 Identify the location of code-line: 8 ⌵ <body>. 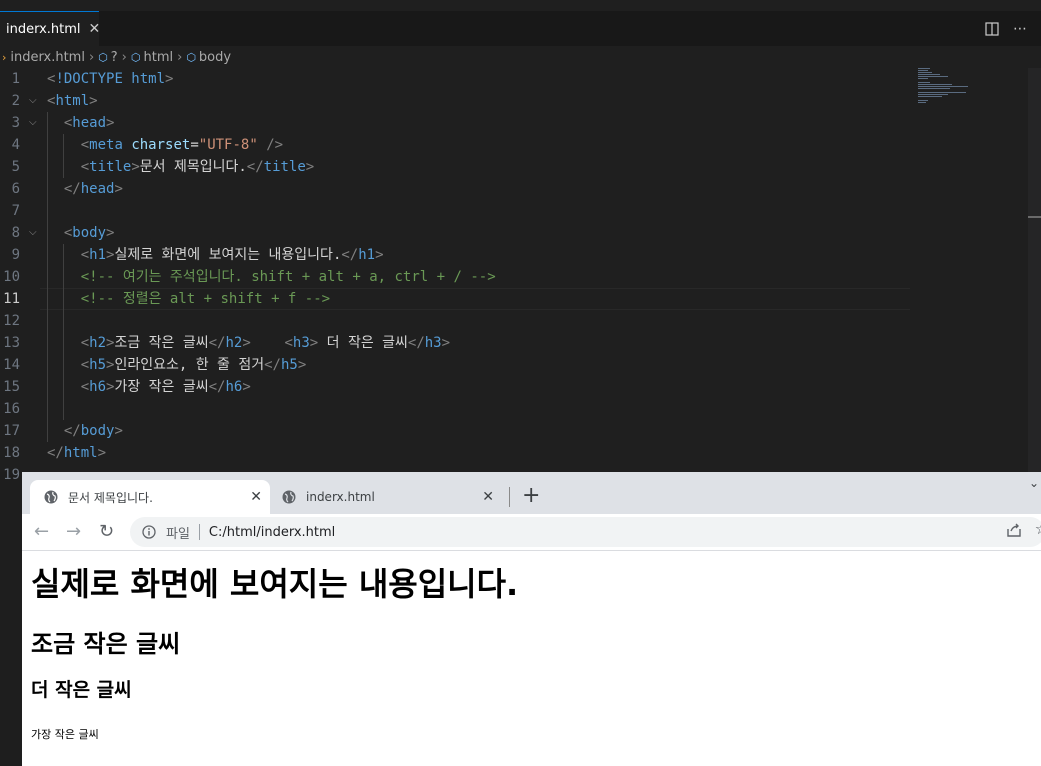
(455, 233).